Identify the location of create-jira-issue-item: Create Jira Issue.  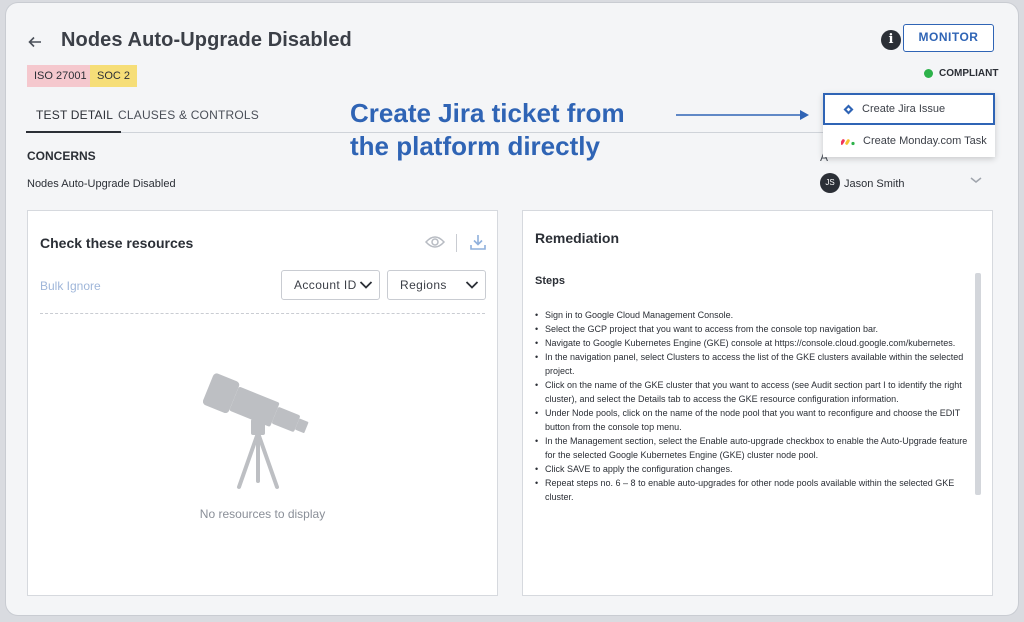
(909, 109).